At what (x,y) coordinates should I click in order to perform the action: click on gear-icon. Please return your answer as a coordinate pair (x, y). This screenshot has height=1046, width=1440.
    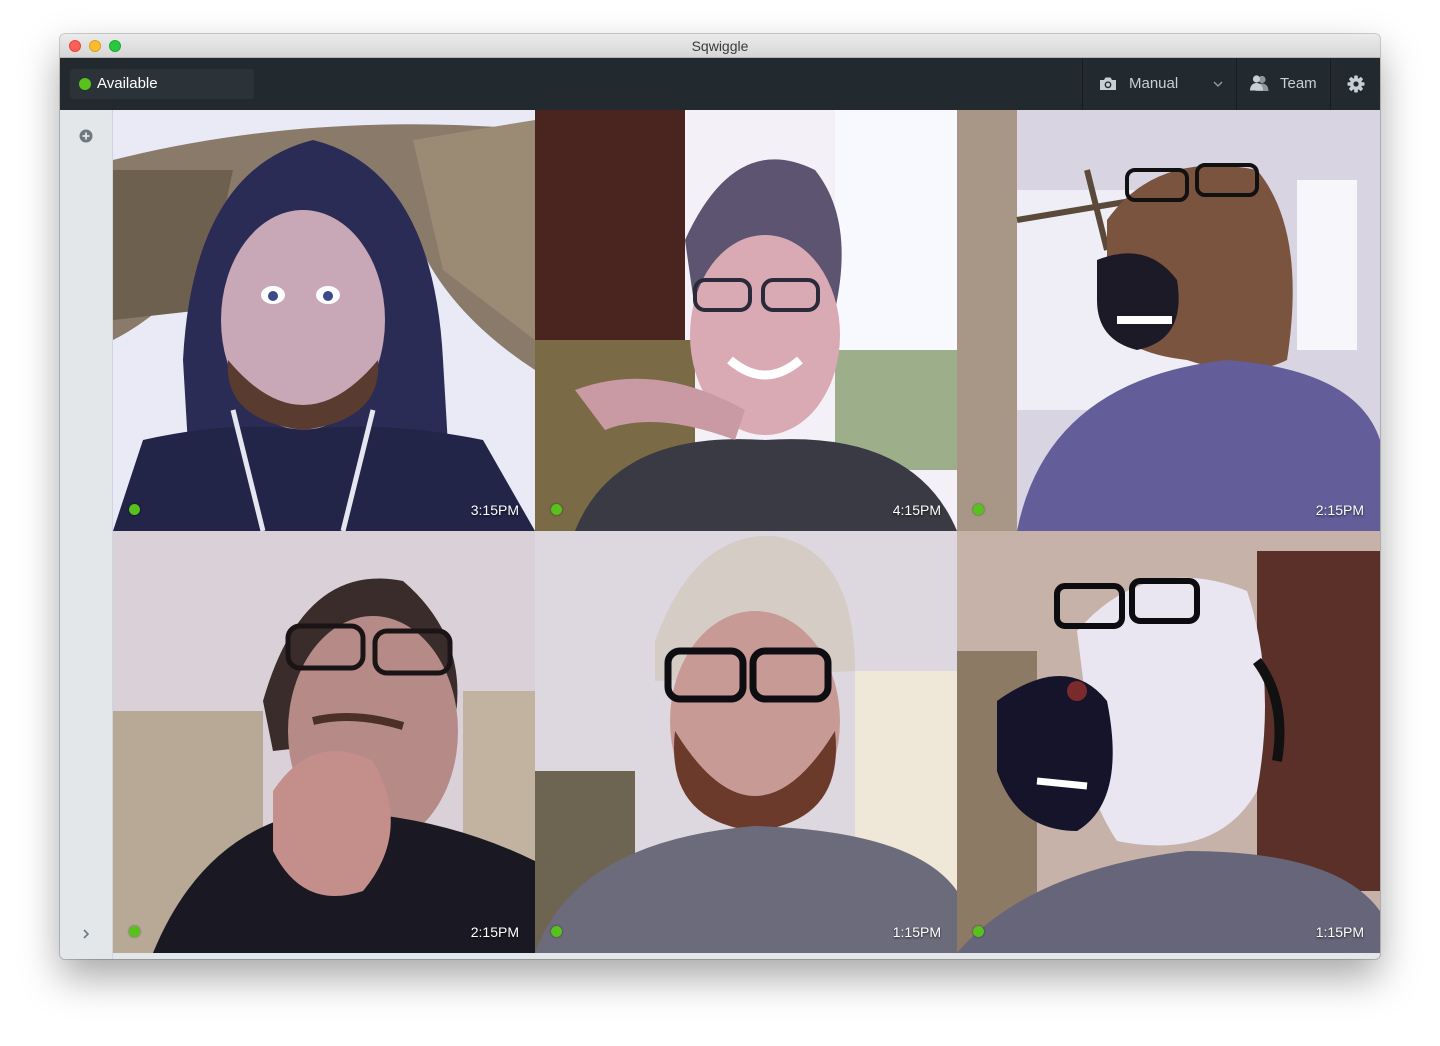
    Looking at the image, I should click on (1356, 84).